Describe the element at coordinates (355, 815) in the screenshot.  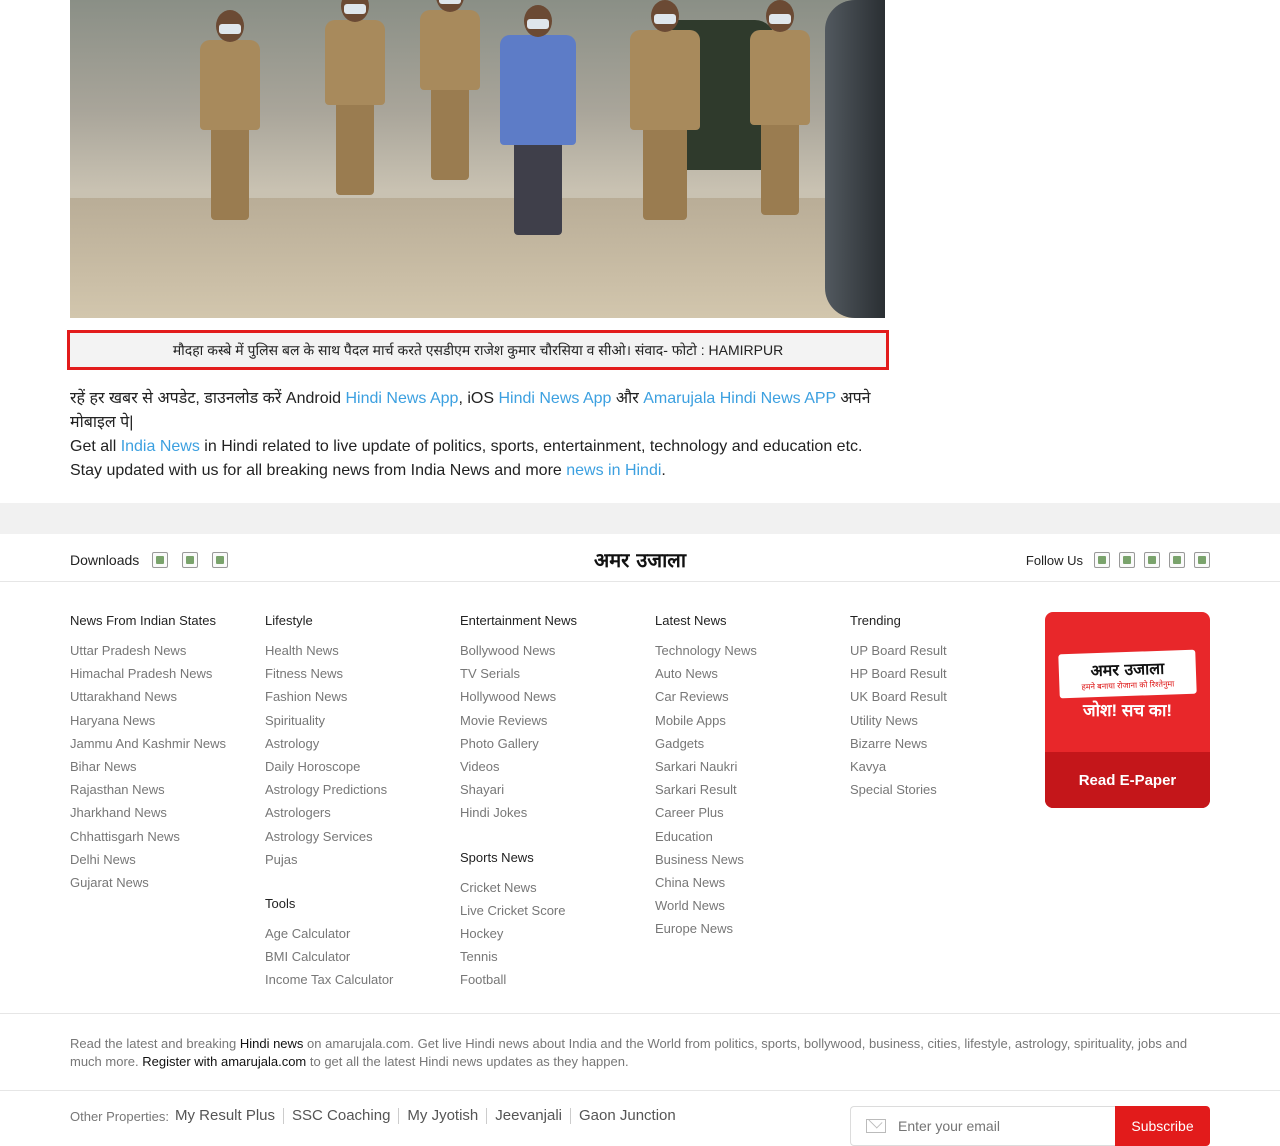
I see `footer-link: Astrologers` at that location.